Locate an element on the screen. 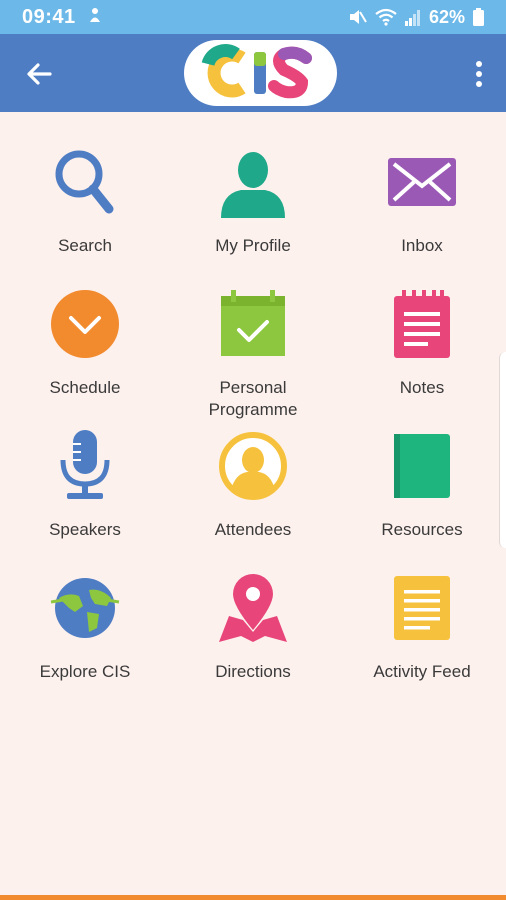 This screenshot has height=900, width=506. notepad-icon is located at coordinates (422, 324).